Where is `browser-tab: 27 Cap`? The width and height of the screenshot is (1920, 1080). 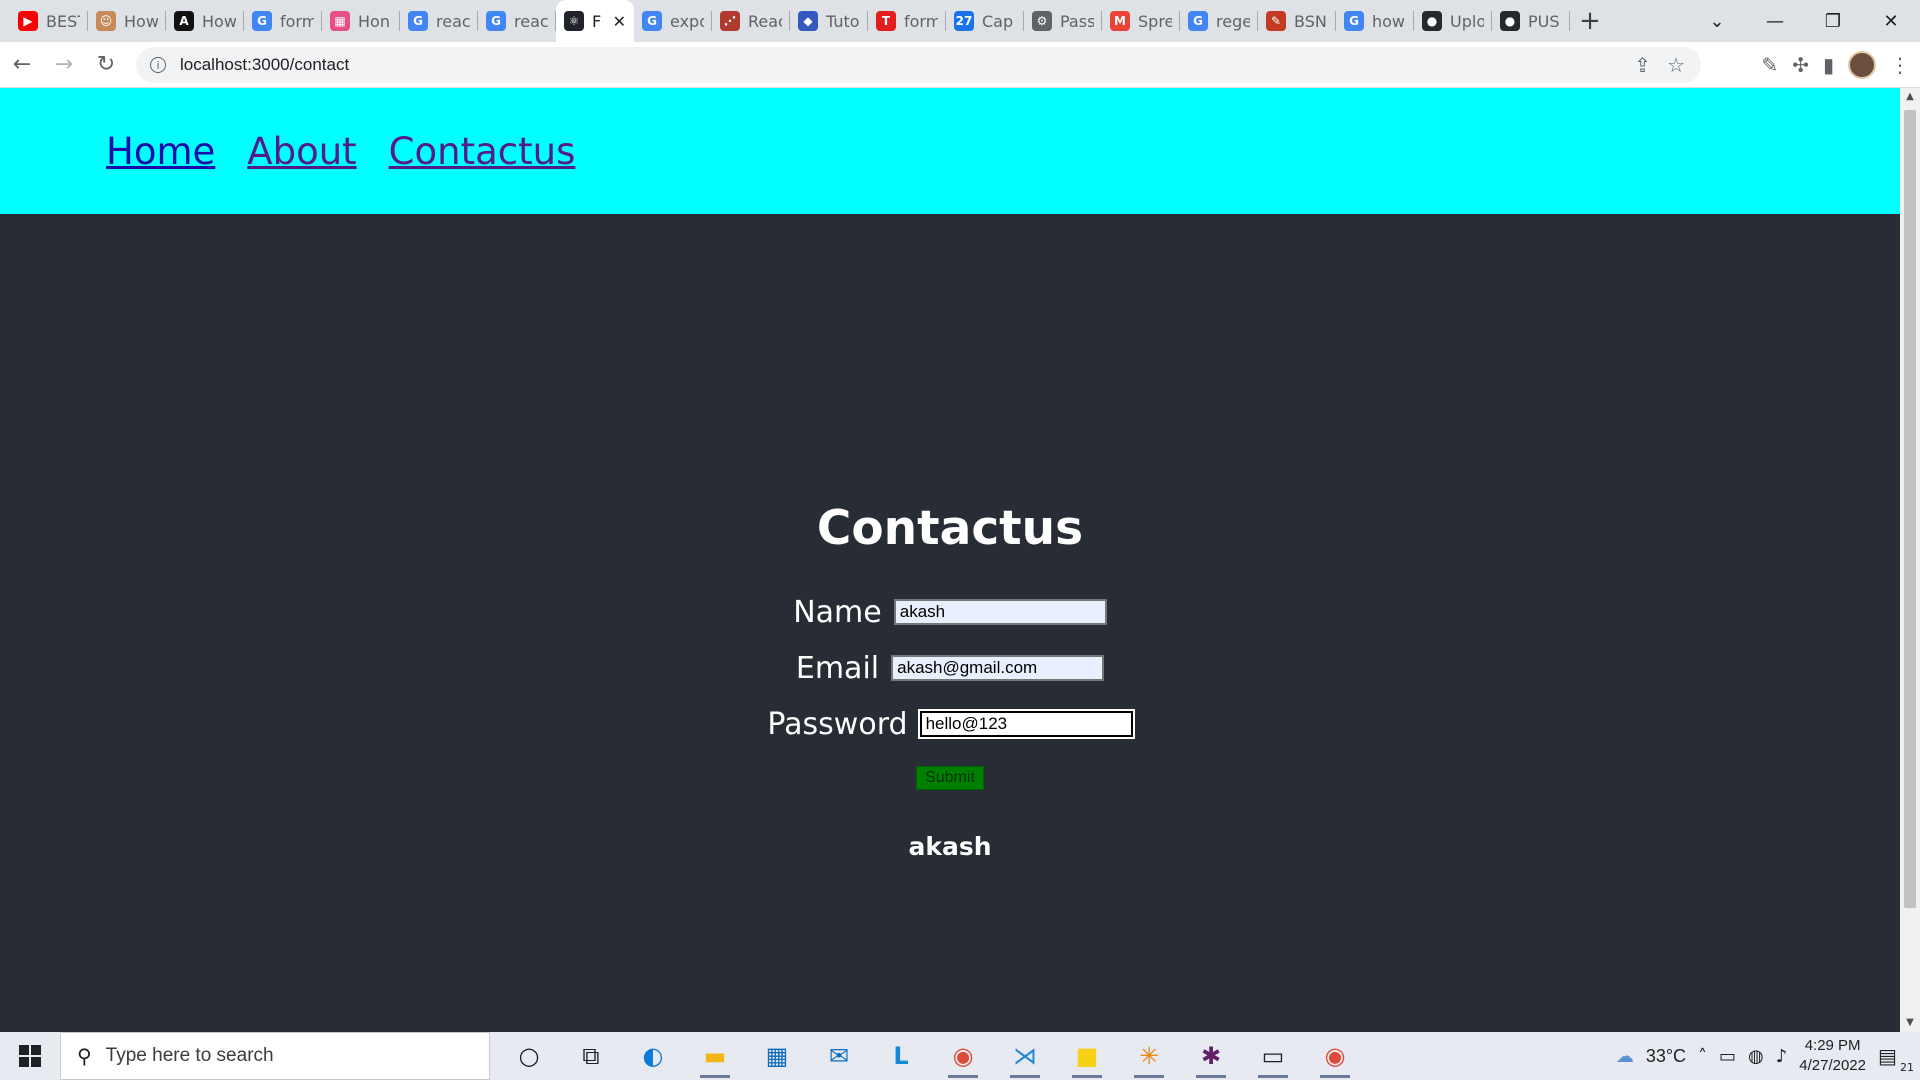 browser-tab: 27 Cap is located at coordinates (985, 21).